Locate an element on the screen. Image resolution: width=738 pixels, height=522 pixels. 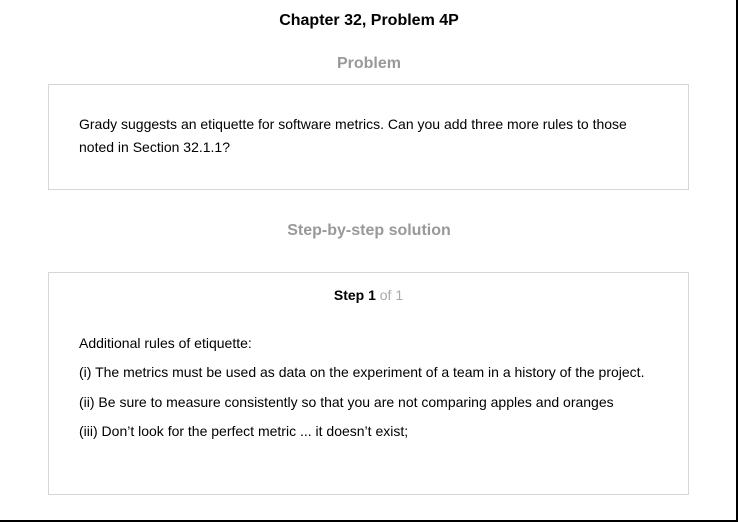
step-count: of 1 is located at coordinates (391, 295).